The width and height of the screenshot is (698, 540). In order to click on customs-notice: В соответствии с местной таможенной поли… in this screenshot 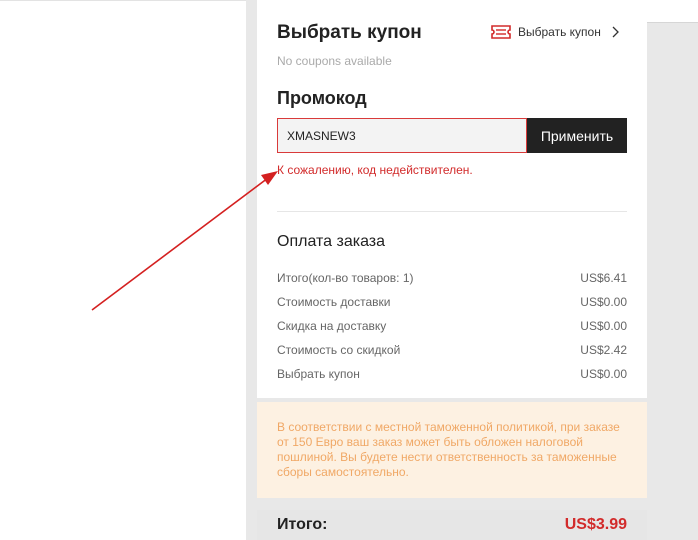, I will do `click(452, 450)`.